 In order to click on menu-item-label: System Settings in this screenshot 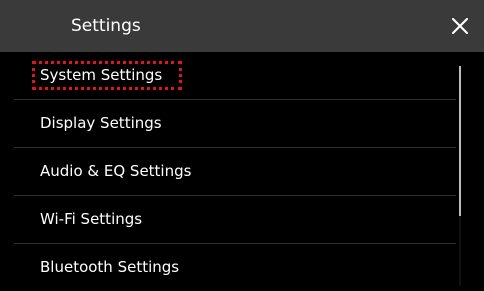, I will do `click(101, 75)`.